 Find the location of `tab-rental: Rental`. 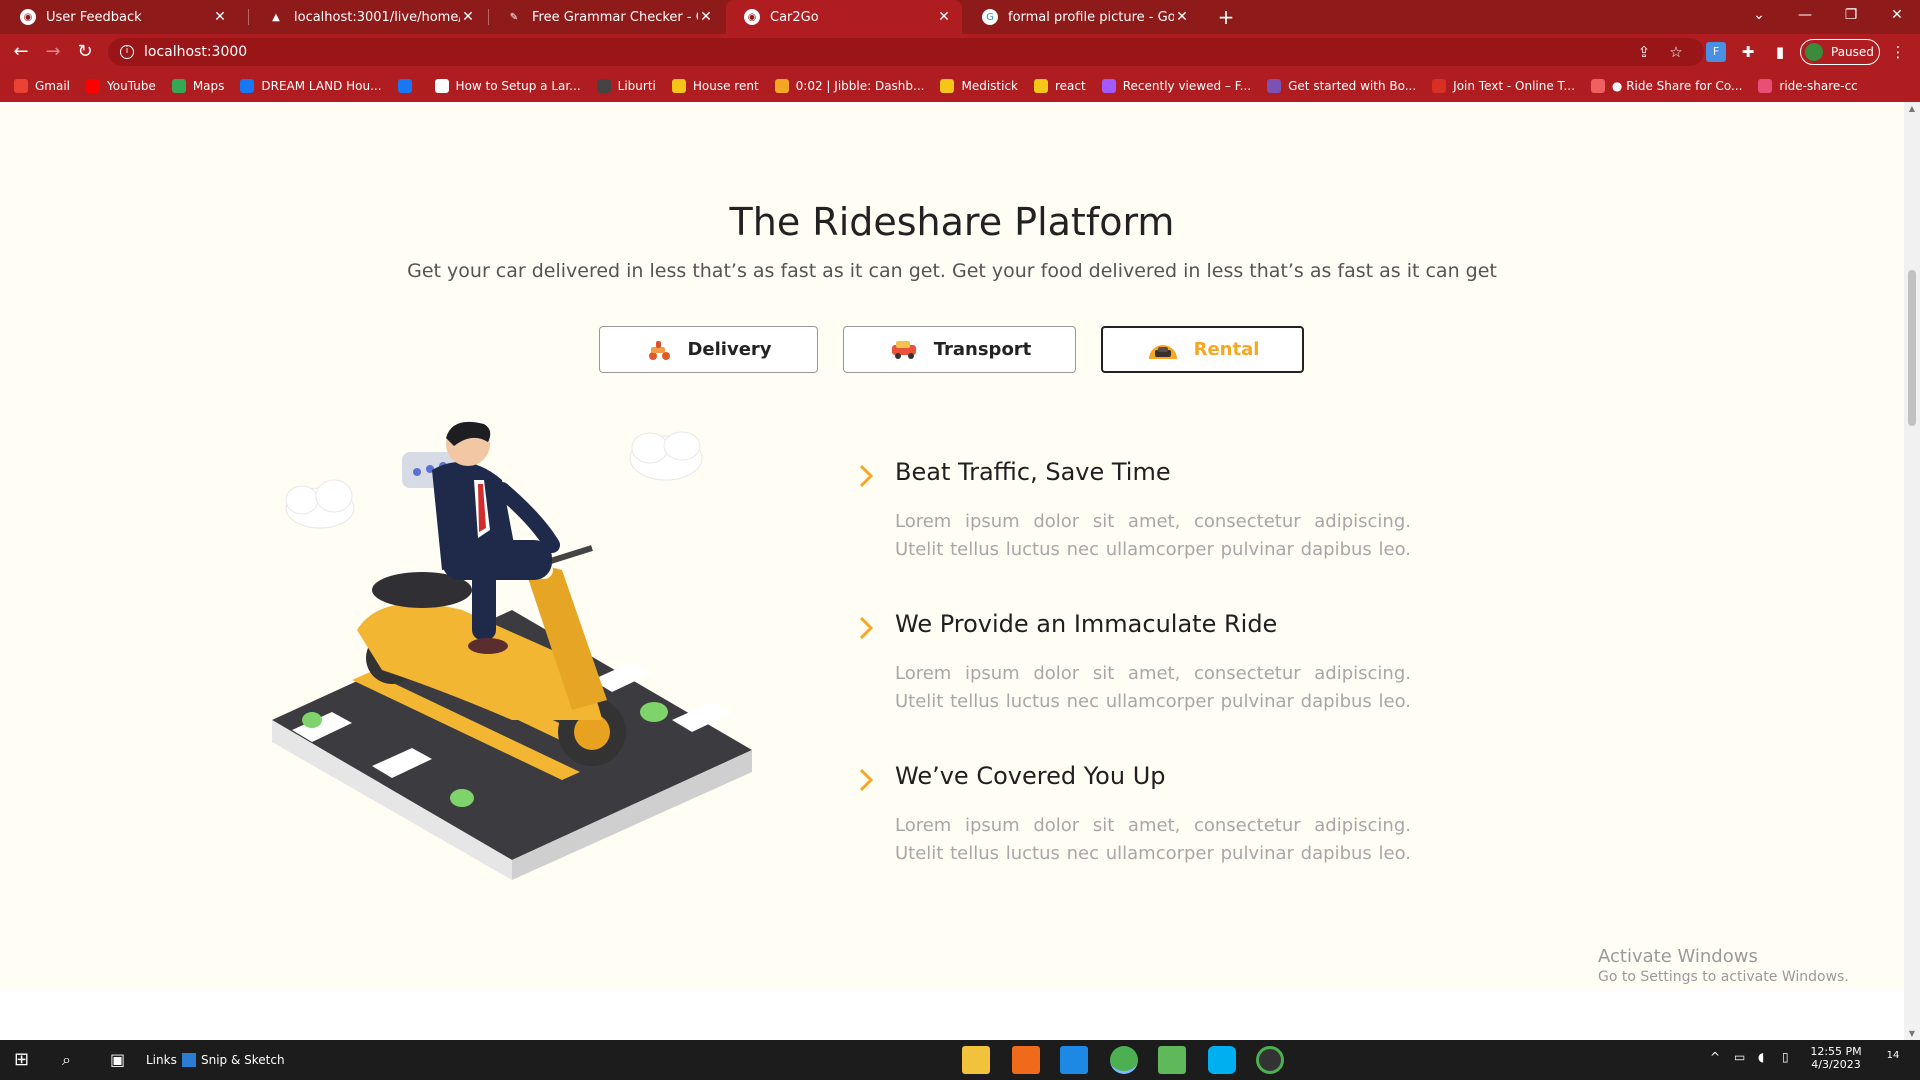

tab-rental: Rental is located at coordinates (1202, 349).